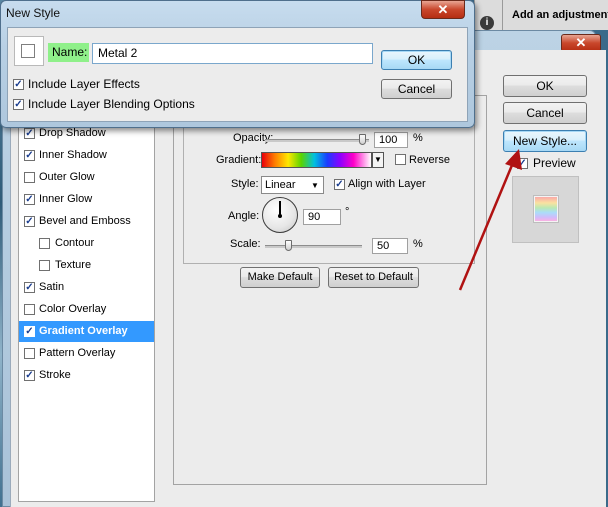  I want to click on style-item-inner-glow: ✓ Inner Glow, so click(86, 199).